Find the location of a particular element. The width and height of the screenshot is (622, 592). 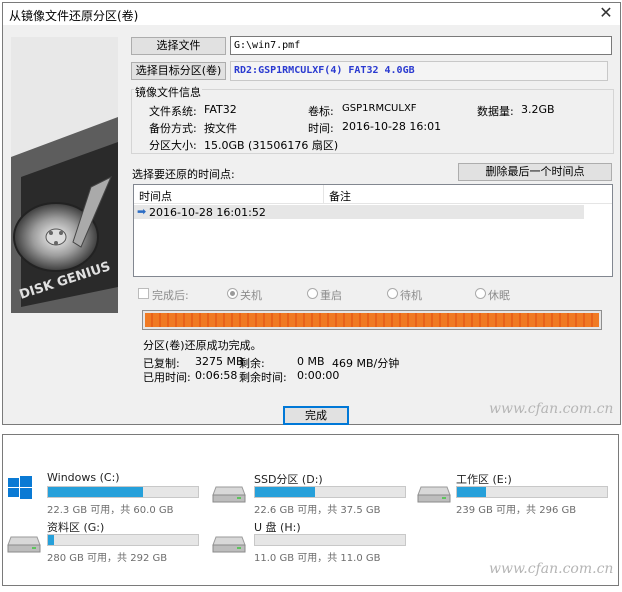

drive-name: 资料区 (G:) is located at coordinates (76, 527).